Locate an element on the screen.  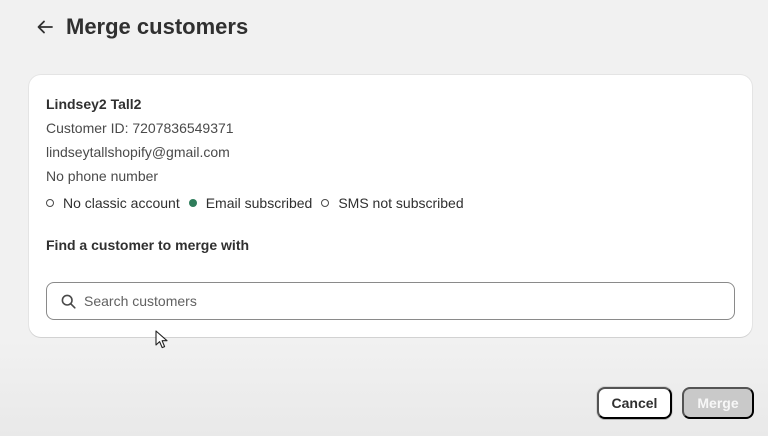
status-email-subscription: Email subscribed is located at coordinates (250, 203).